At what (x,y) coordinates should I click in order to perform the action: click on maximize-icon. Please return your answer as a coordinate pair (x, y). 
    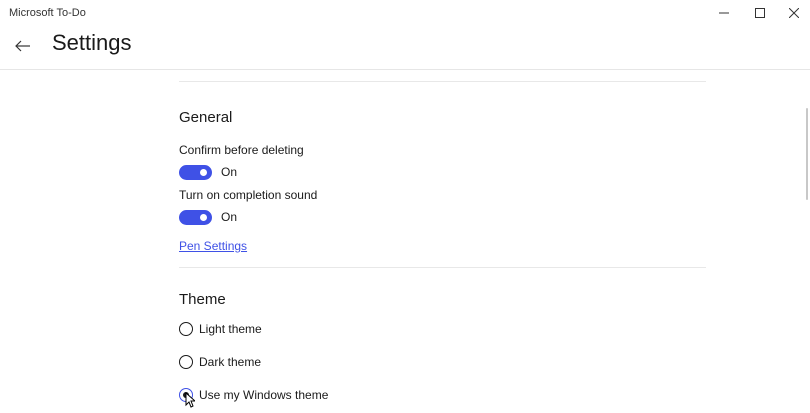
    Looking at the image, I should click on (760, 13).